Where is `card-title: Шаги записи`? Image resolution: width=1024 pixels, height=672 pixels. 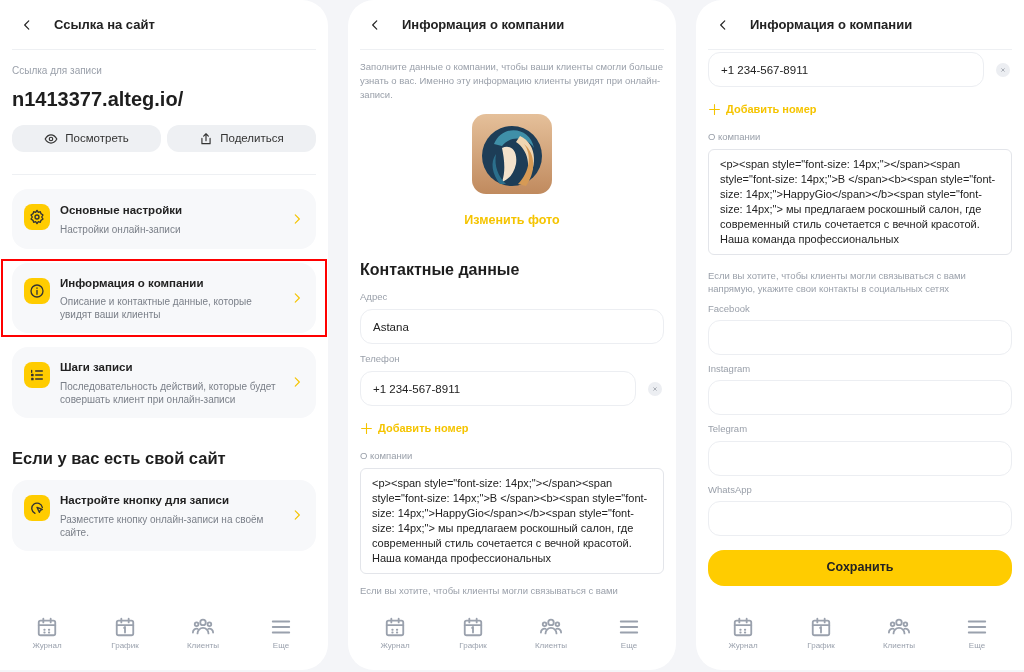
card-title: Шаги записи is located at coordinates (97, 368).